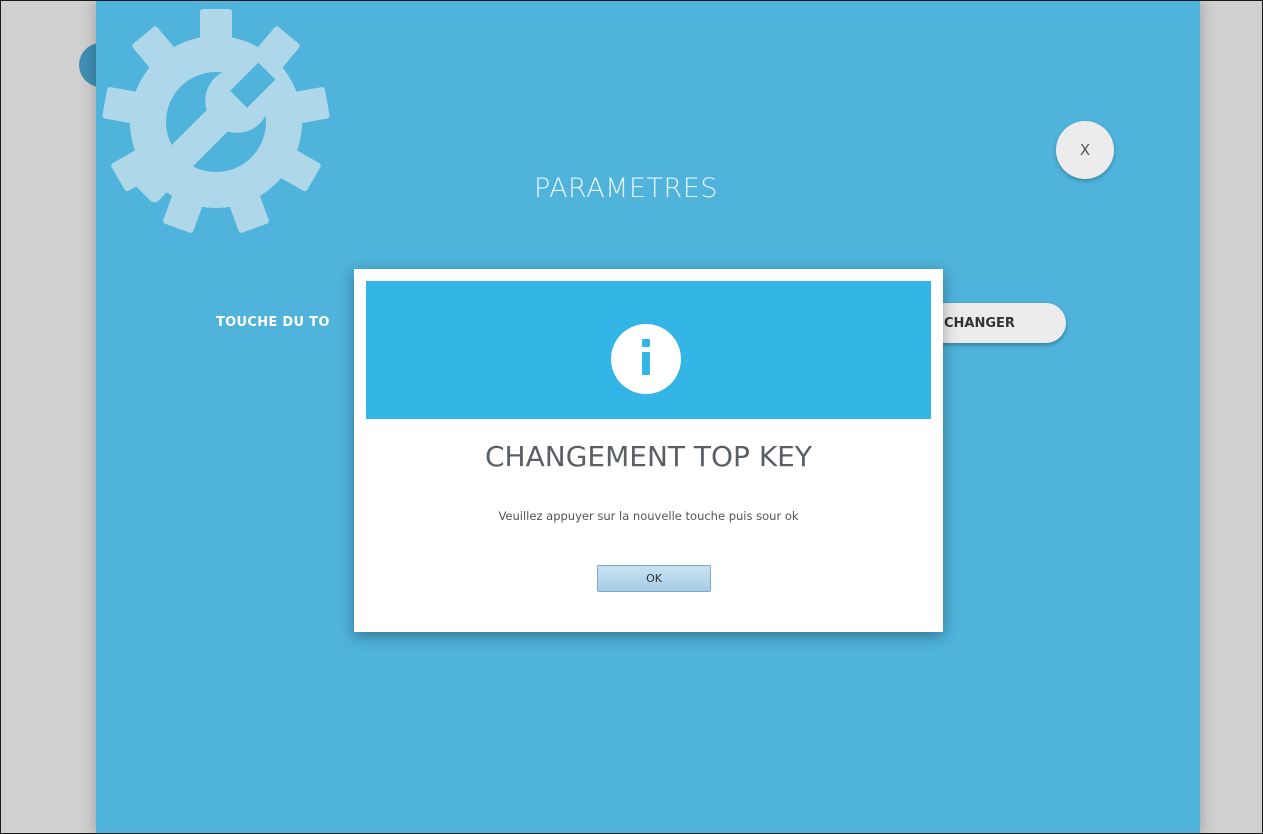 Image resolution: width=1263 pixels, height=834 pixels. I want to click on close-button: X, so click(1085, 150).